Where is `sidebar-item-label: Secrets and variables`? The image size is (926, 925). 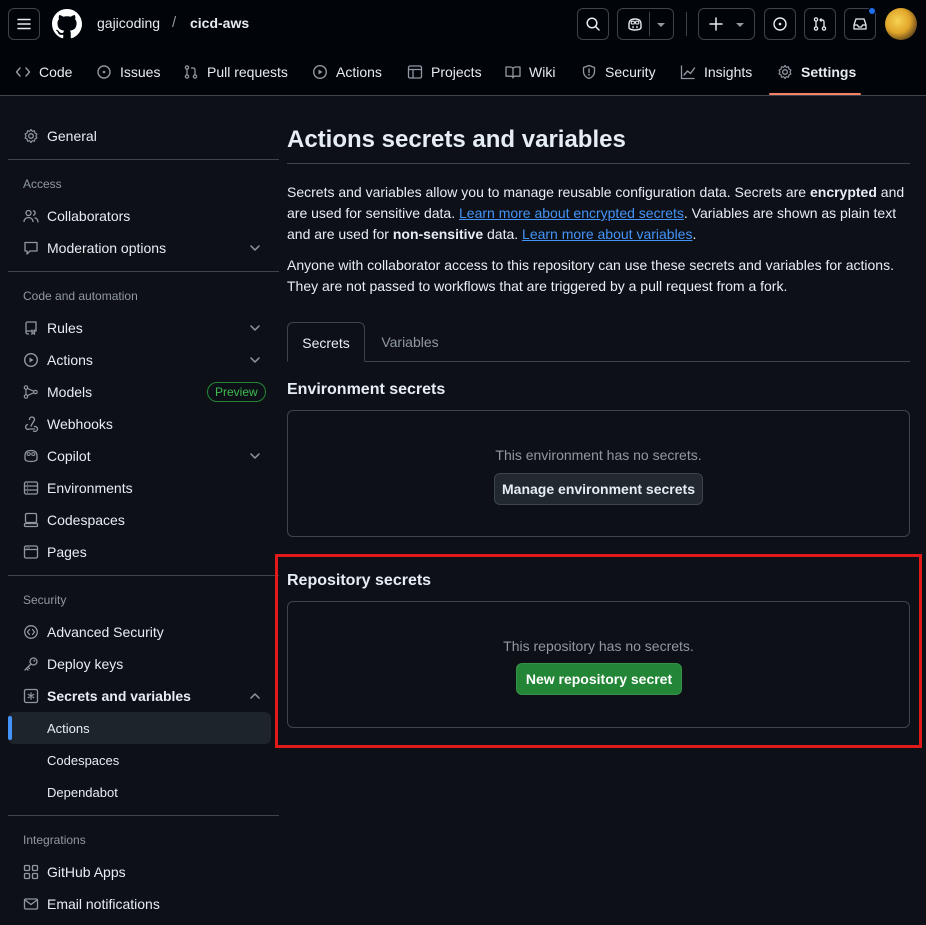
sidebar-item-label: Secrets and variables is located at coordinates (119, 696).